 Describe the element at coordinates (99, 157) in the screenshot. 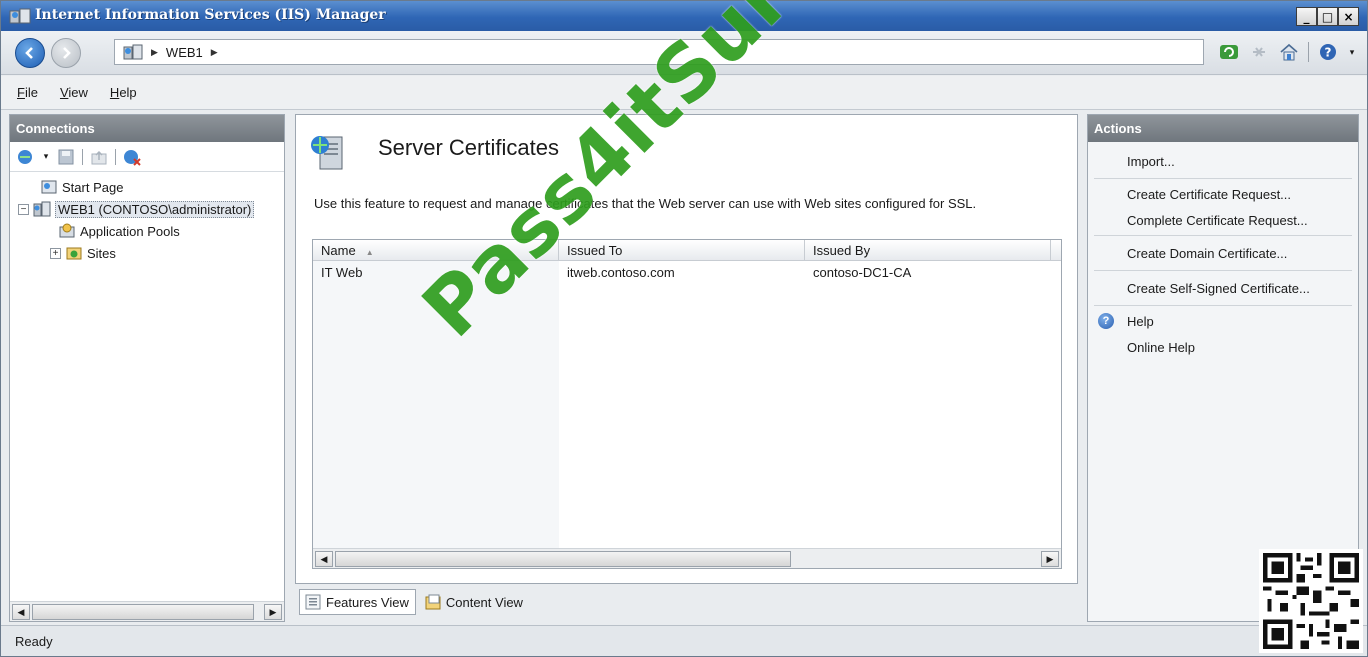

I see `up-level-icon` at that location.